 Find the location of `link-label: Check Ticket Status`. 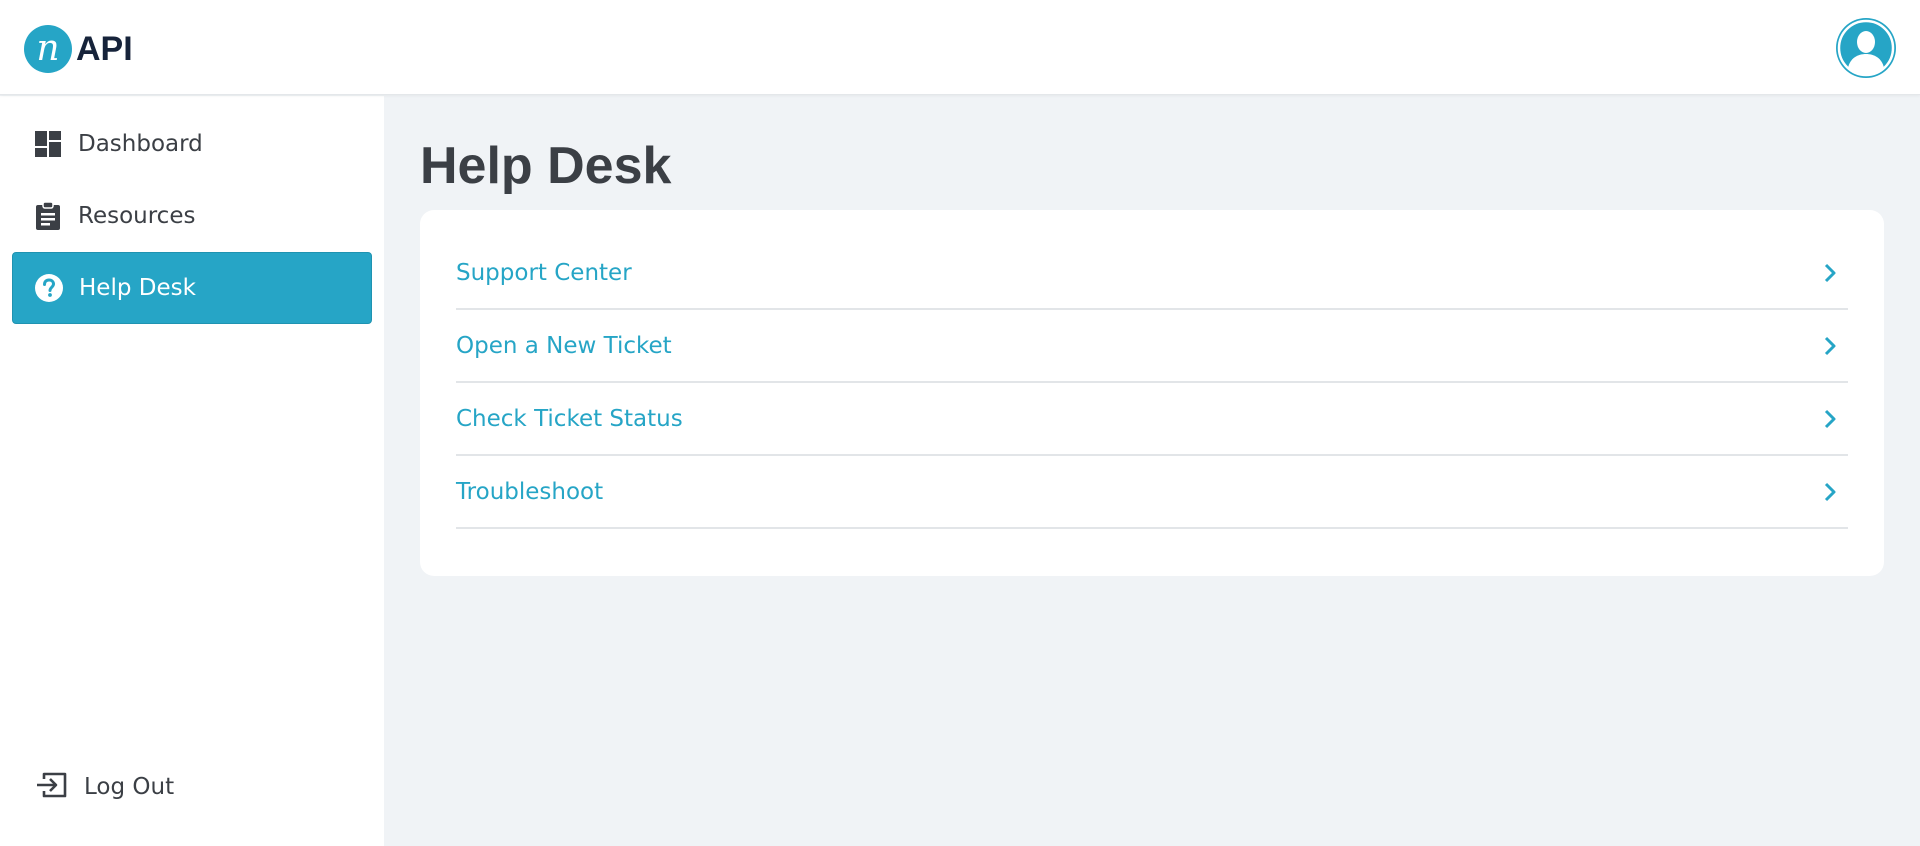

link-label: Check Ticket Status is located at coordinates (569, 418).